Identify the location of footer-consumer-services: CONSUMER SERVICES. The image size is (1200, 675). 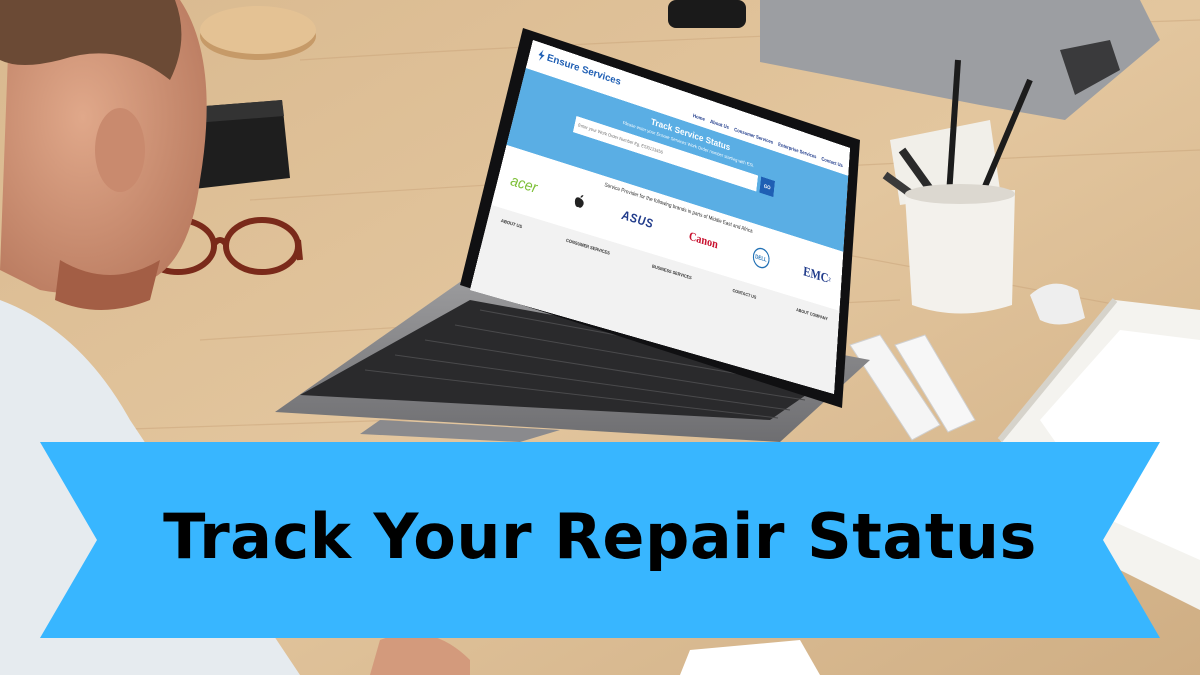
(587, 247).